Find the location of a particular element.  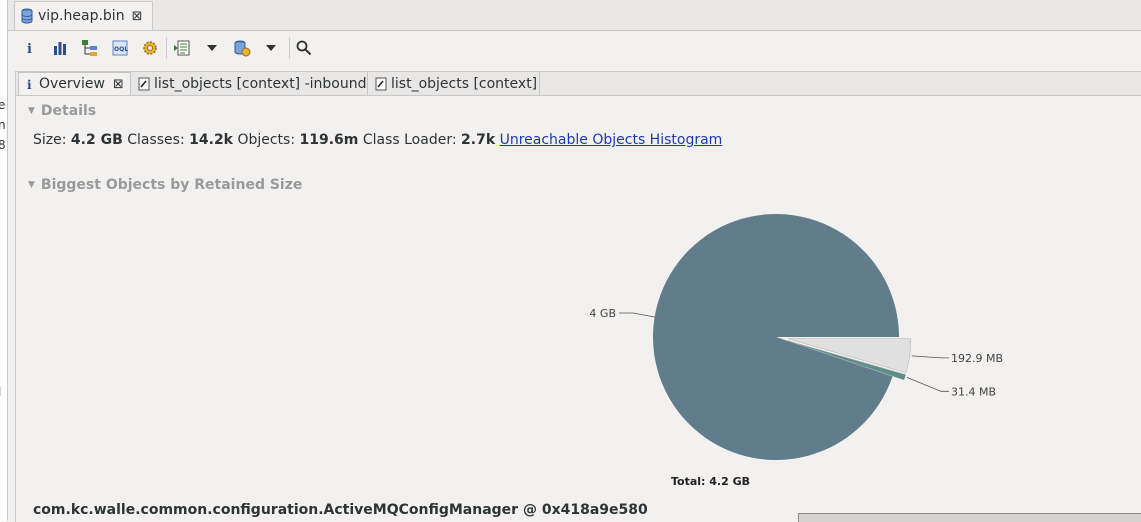

svg-text: OQL is located at coordinates (121, 49).